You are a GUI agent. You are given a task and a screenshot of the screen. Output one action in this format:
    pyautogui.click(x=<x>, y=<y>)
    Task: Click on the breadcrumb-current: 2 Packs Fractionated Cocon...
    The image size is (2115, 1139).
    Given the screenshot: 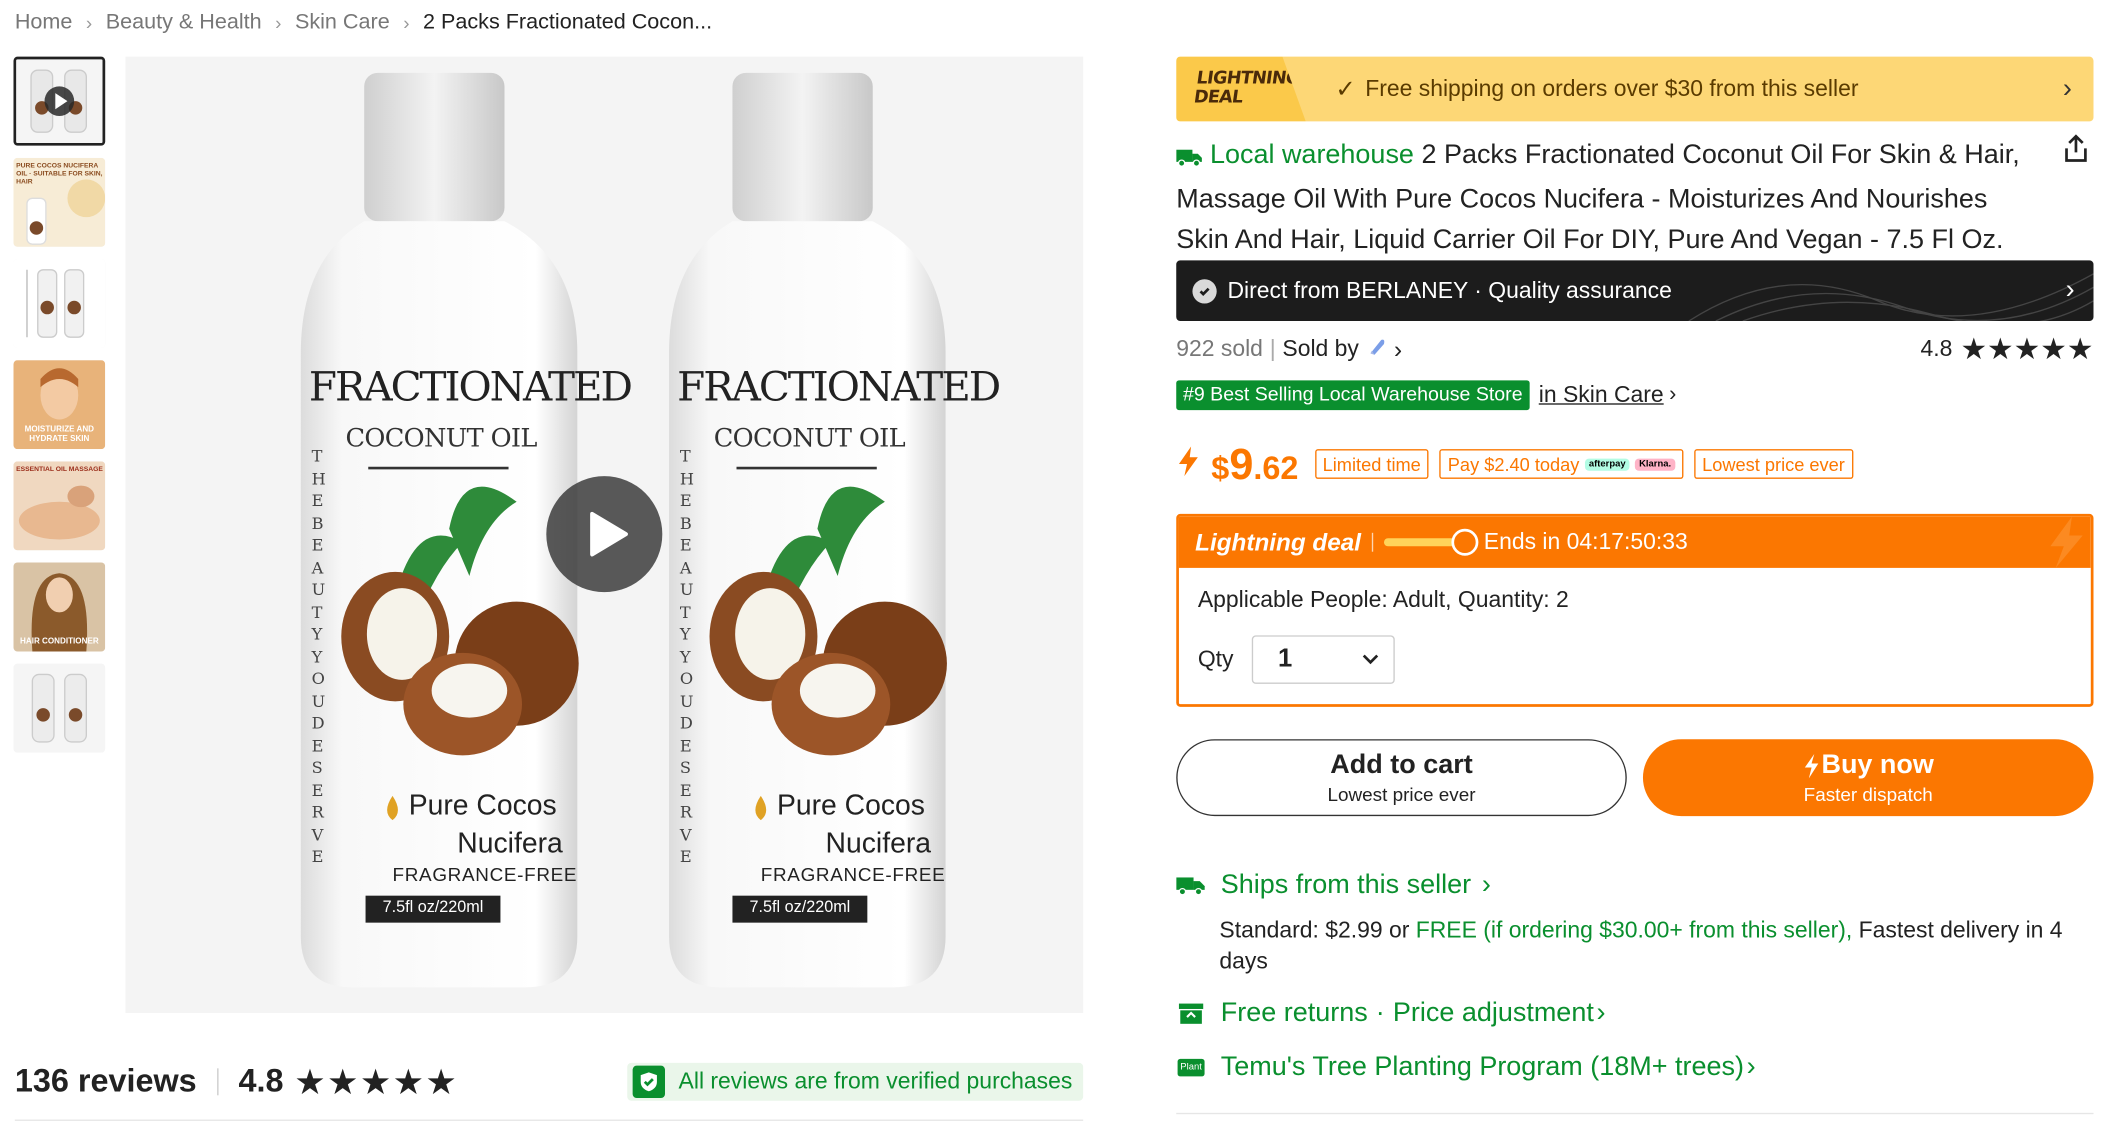 What is the action you would take?
    pyautogui.click(x=567, y=22)
    